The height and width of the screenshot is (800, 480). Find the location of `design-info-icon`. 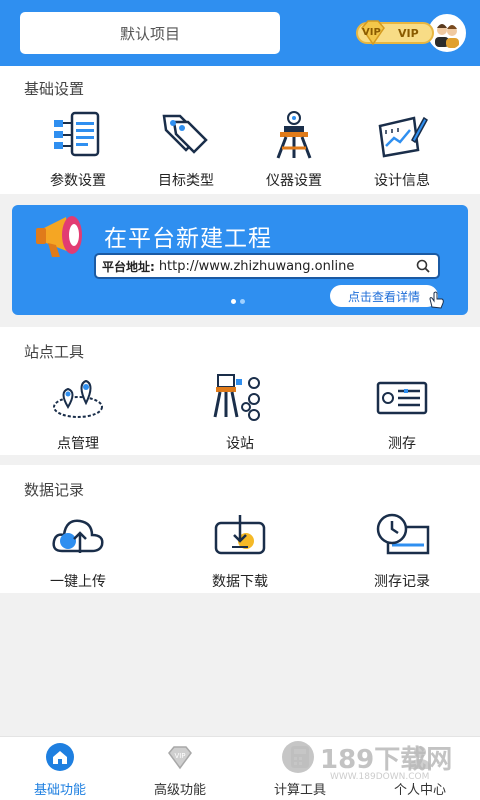

design-info-icon is located at coordinates (403, 137).